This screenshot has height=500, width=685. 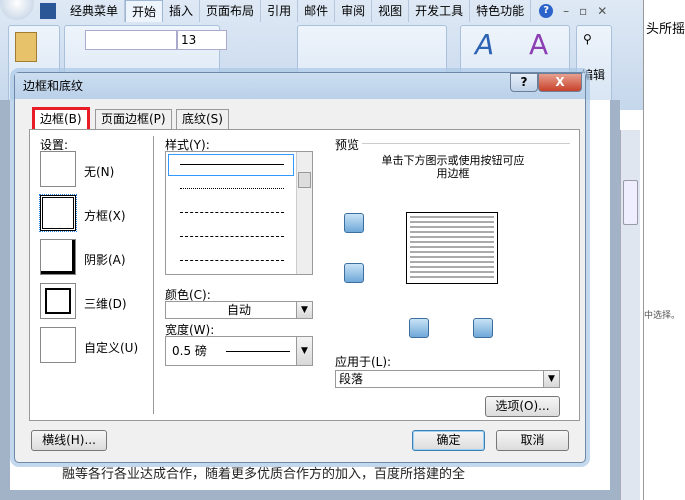 I want to click on color-select: 自动 ▼, so click(x=239, y=310).